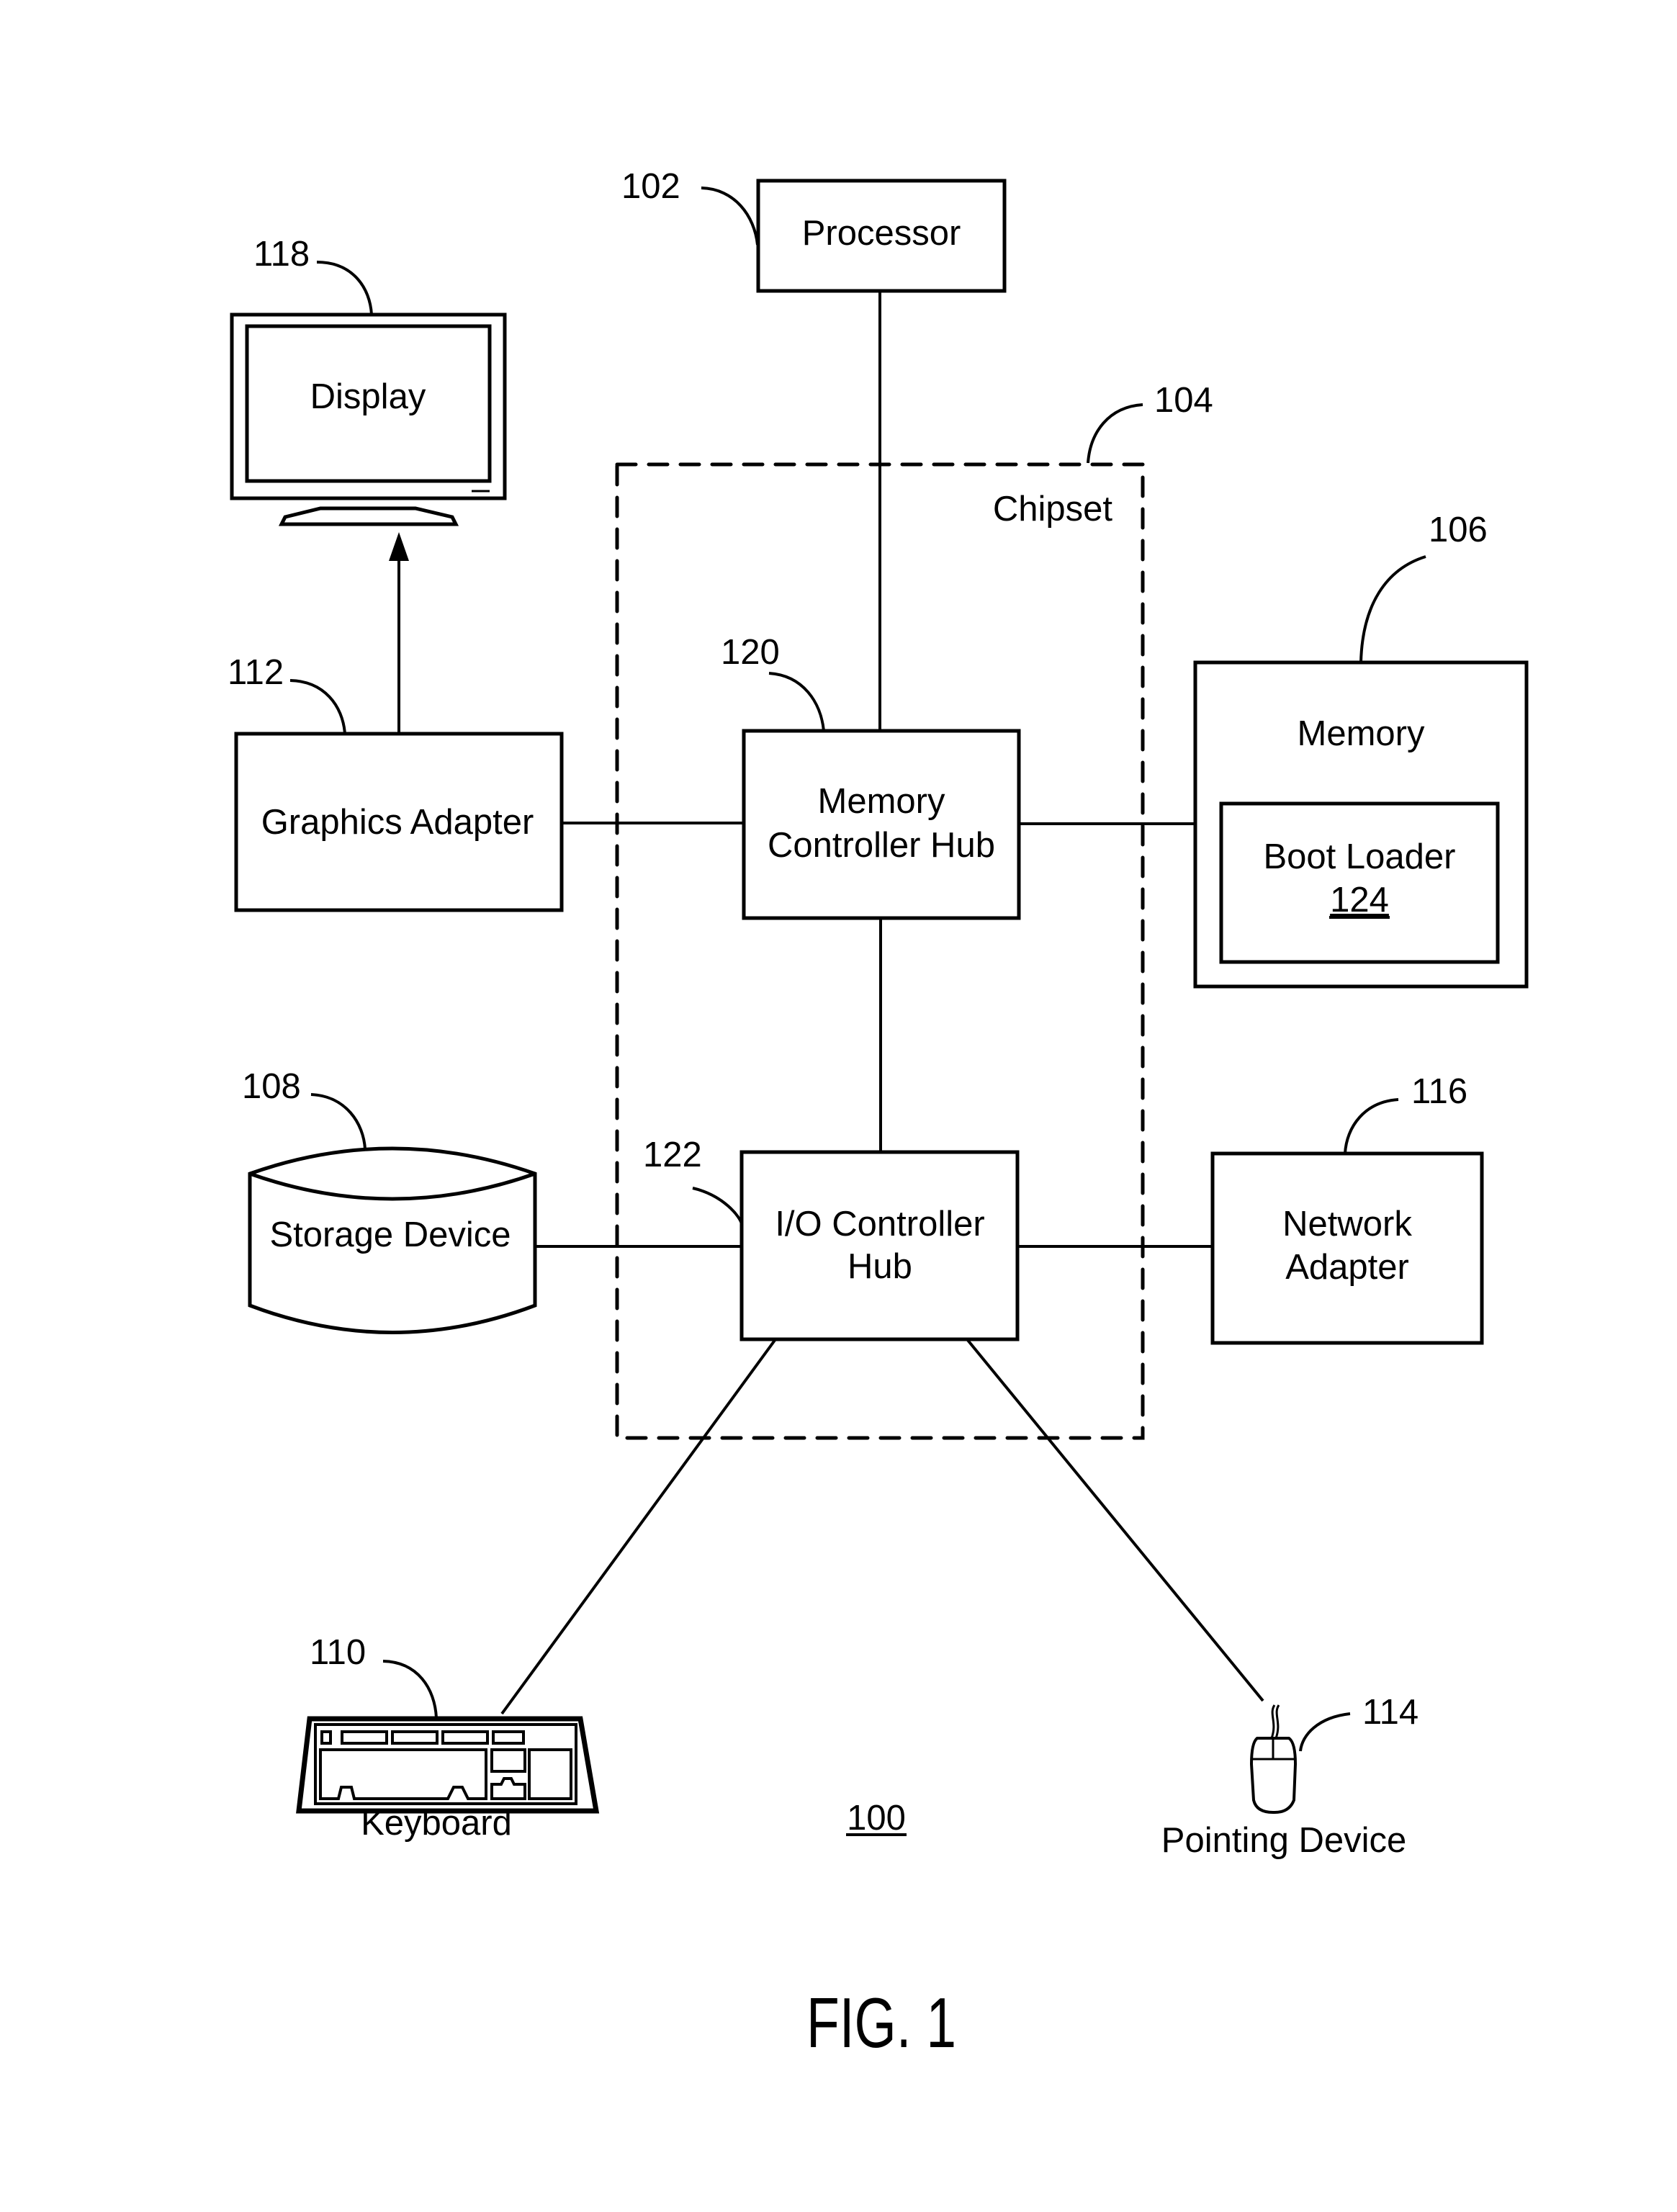 The image size is (1677, 2212). Describe the element at coordinates (638, 1526) in the screenshot. I see `wire-ioch-keyboard` at that location.